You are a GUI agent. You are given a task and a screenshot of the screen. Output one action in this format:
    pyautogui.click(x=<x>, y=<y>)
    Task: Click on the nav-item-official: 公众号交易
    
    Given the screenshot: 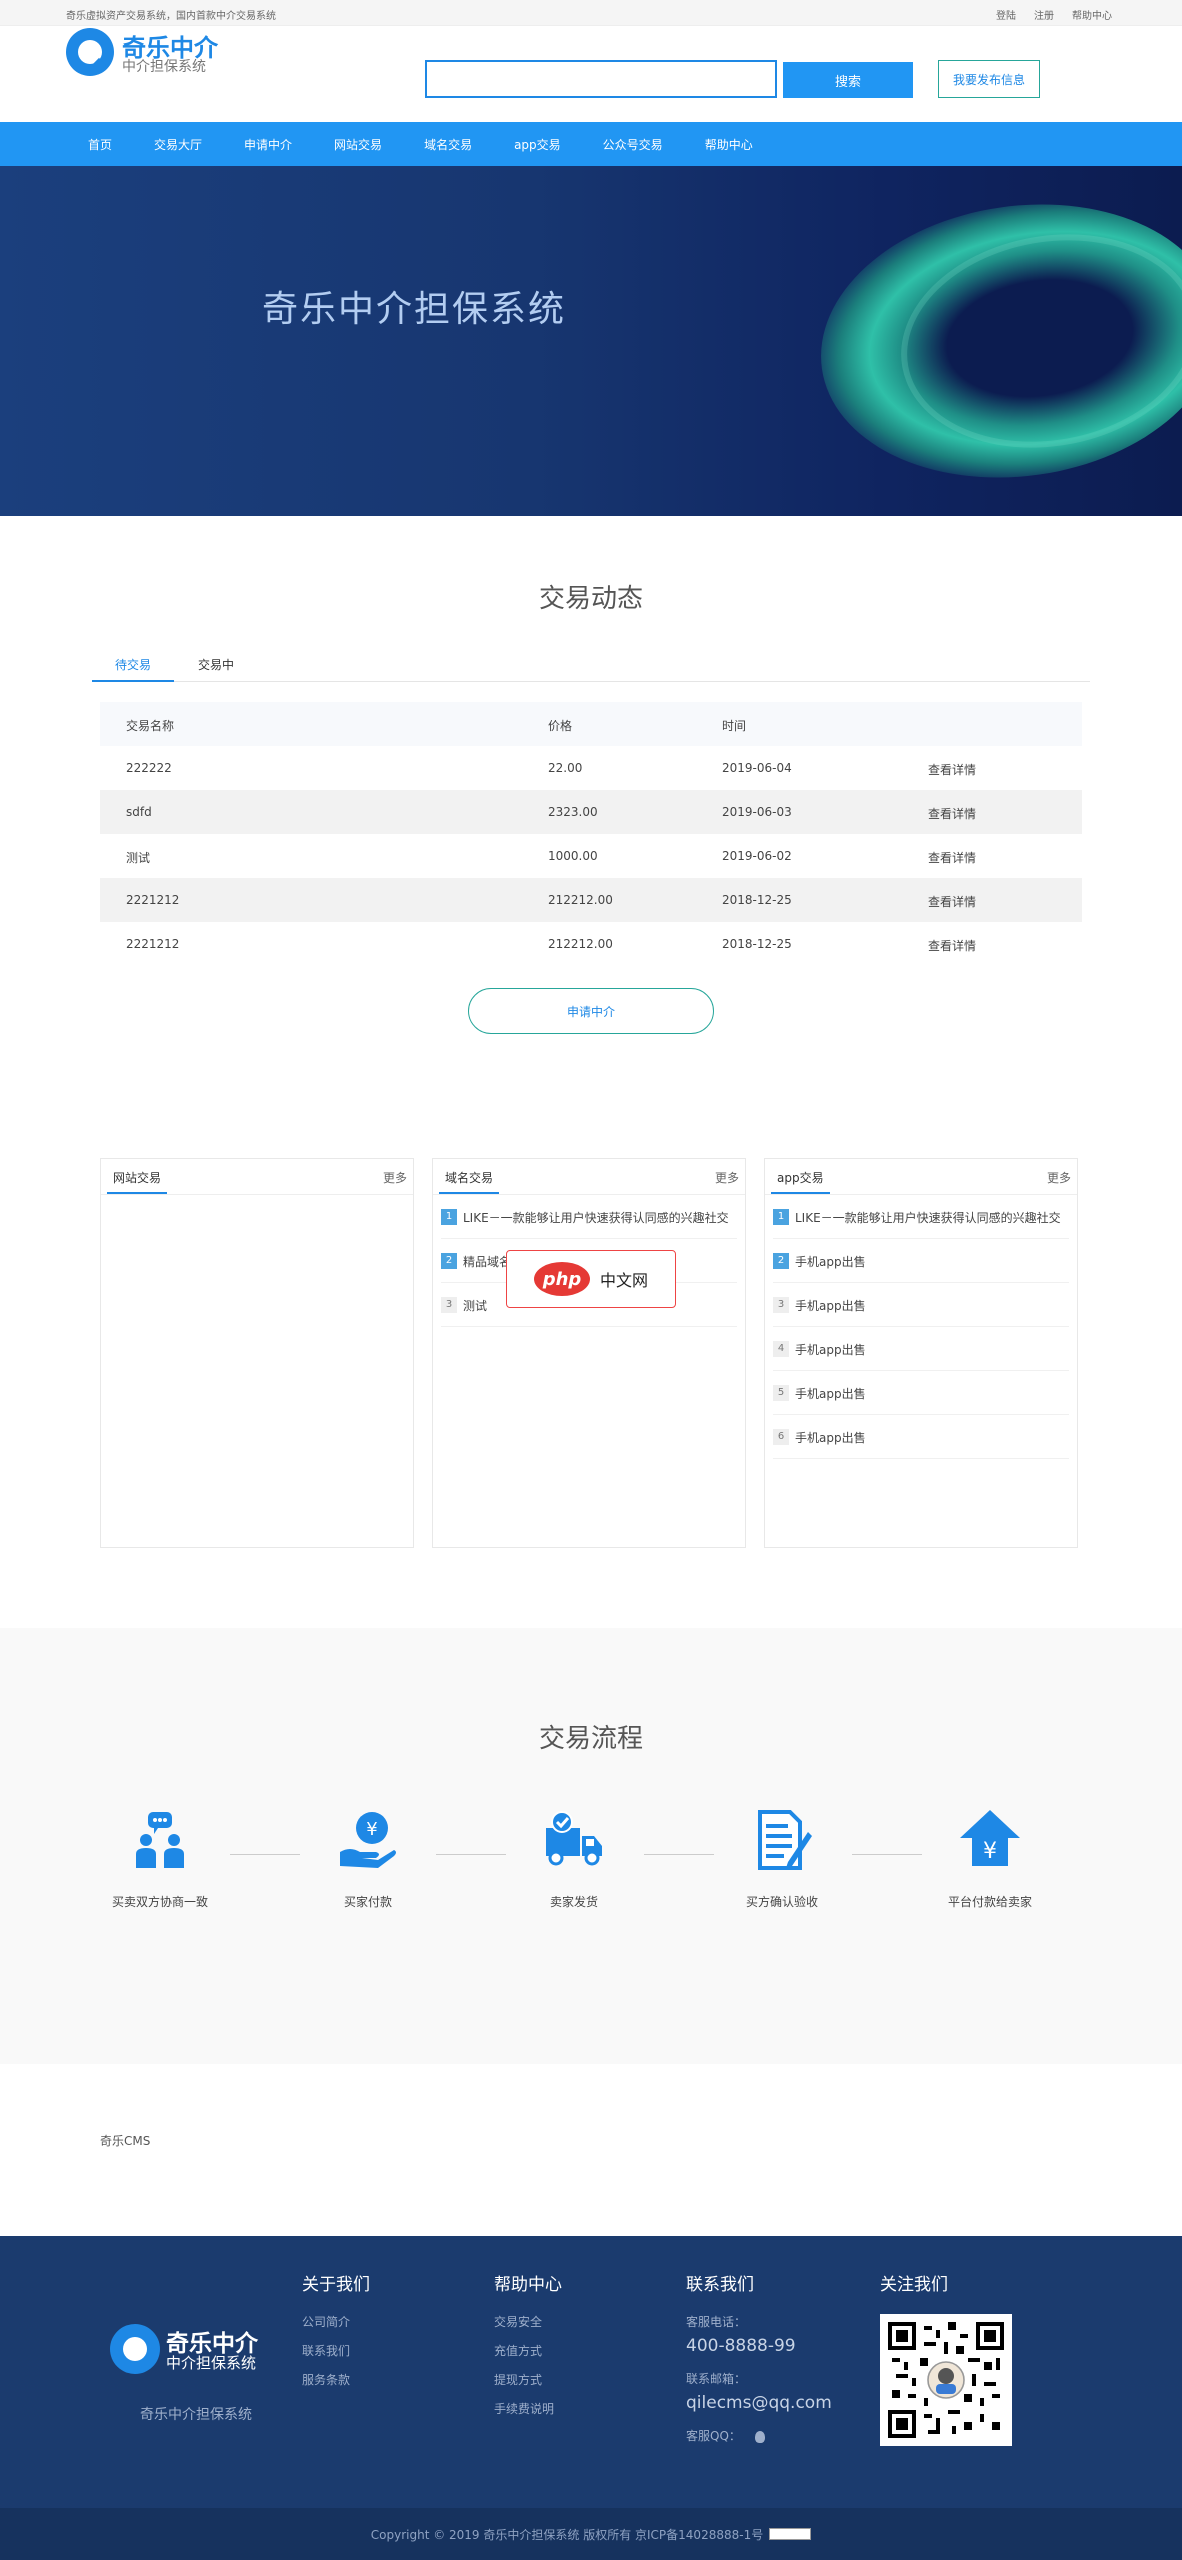 What is the action you would take?
    pyautogui.click(x=633, y=144)
    